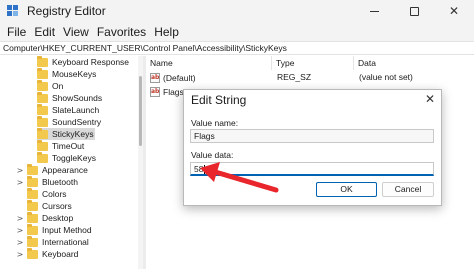 The height and width of the screenshot is (269, 474). Describe the element at coordinates (91, 62) in the screenshot. I see `tree-item-label: Keyboard Response` at that location.